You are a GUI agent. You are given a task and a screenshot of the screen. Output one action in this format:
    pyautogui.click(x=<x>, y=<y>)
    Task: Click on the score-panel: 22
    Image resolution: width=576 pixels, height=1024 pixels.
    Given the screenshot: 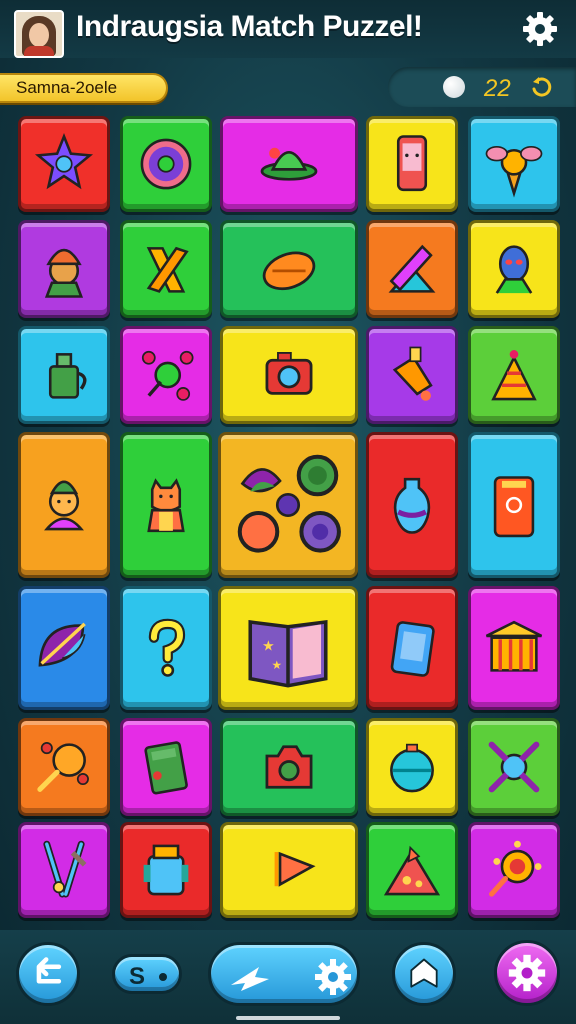 What is the action you would take?
    pyautogui.click(x=482, y=87)
    